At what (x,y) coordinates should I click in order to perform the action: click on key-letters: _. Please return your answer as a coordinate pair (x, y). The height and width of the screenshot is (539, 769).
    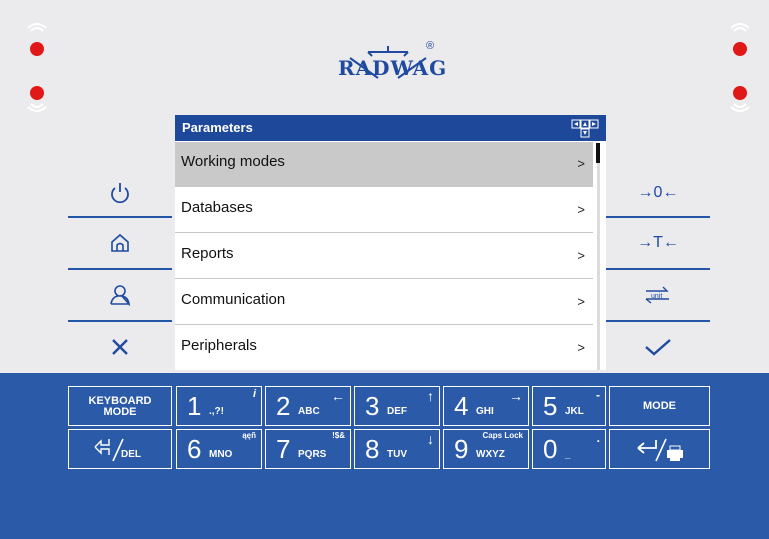
    Looking at the image, I should click on (568, 454).